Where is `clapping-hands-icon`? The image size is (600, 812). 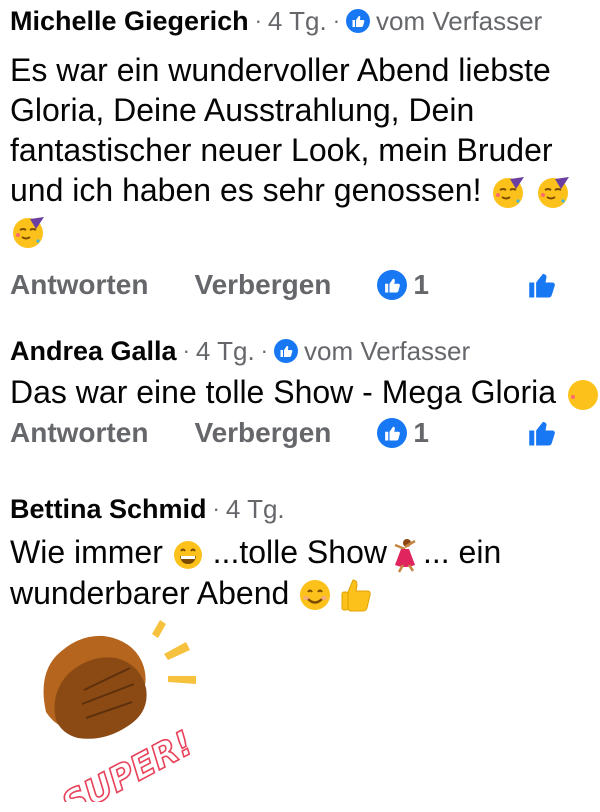
clapping-hands-icon is located at coordinates (95, 687).